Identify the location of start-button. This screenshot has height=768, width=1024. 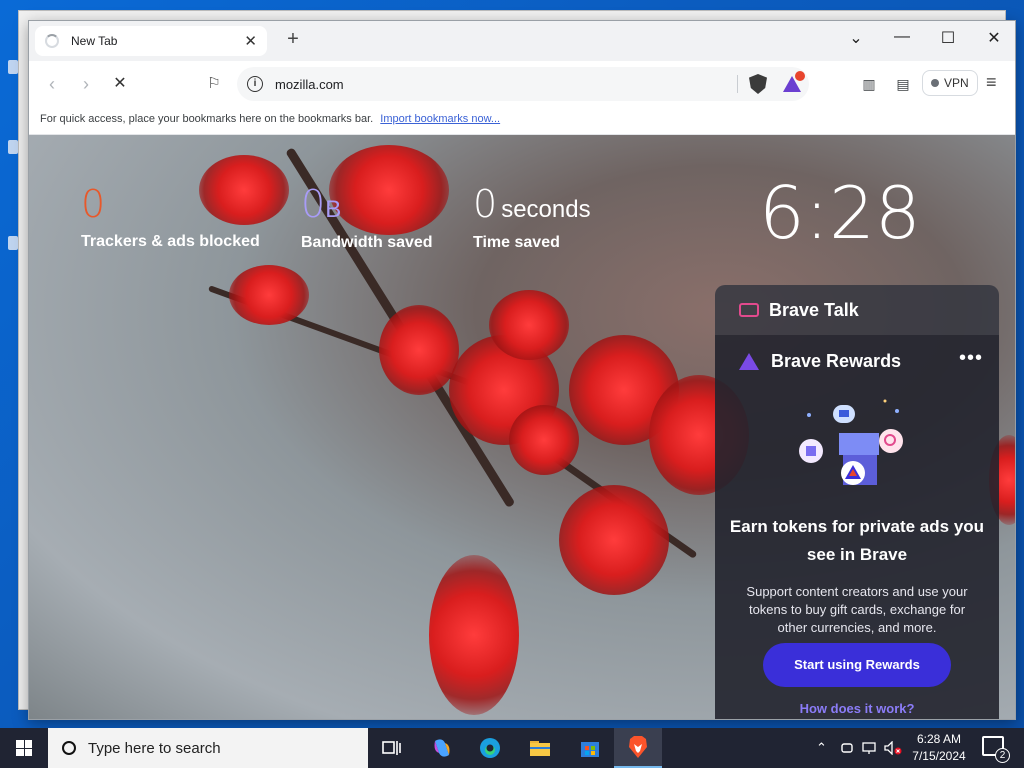
(24, 748).